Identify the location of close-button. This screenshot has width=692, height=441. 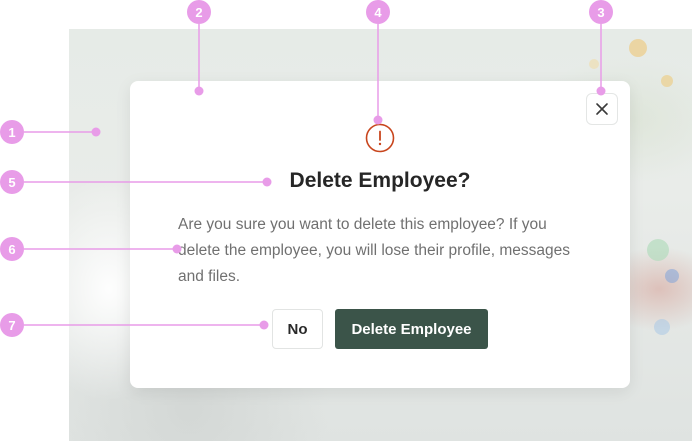
(602, 109).